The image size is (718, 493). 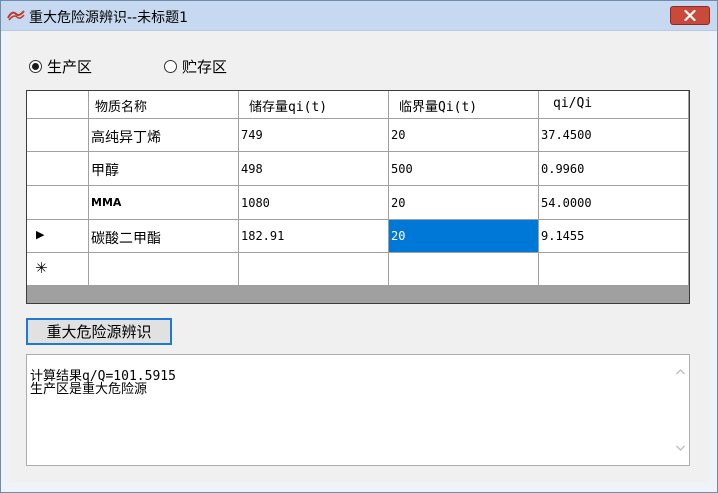 I want to click on radio-button-checked, so click(x=35, y=66).